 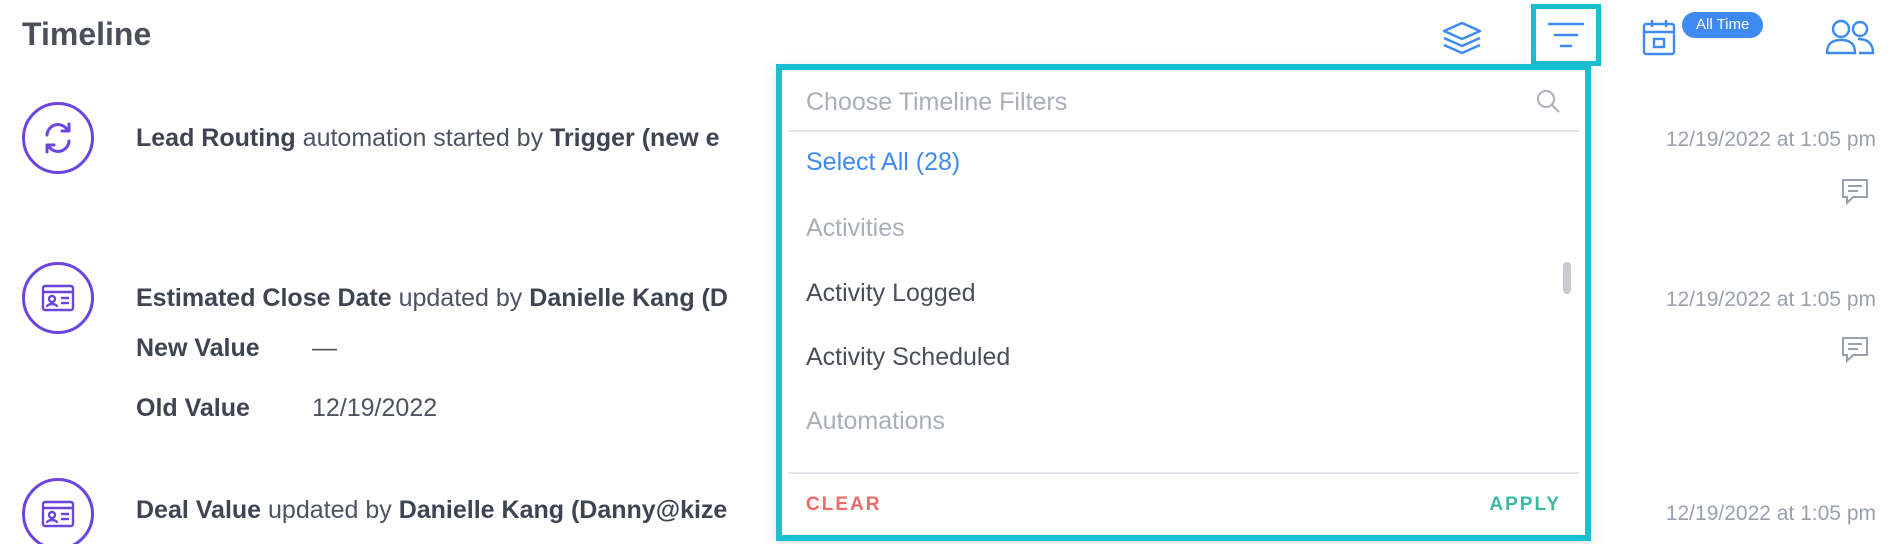 What do you see at coordinates (855, 228) in the screenshot?
I see `filter-group-activities: Activities` at bounding box center [855, 228].